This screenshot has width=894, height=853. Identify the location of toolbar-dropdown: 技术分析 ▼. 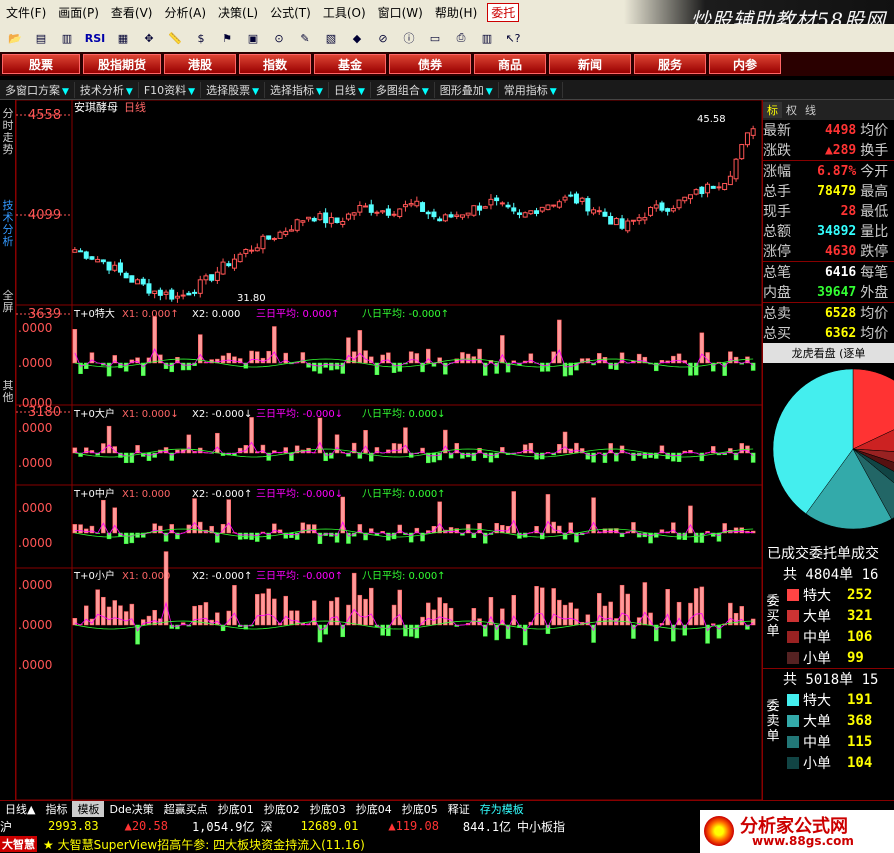
(107, 89).